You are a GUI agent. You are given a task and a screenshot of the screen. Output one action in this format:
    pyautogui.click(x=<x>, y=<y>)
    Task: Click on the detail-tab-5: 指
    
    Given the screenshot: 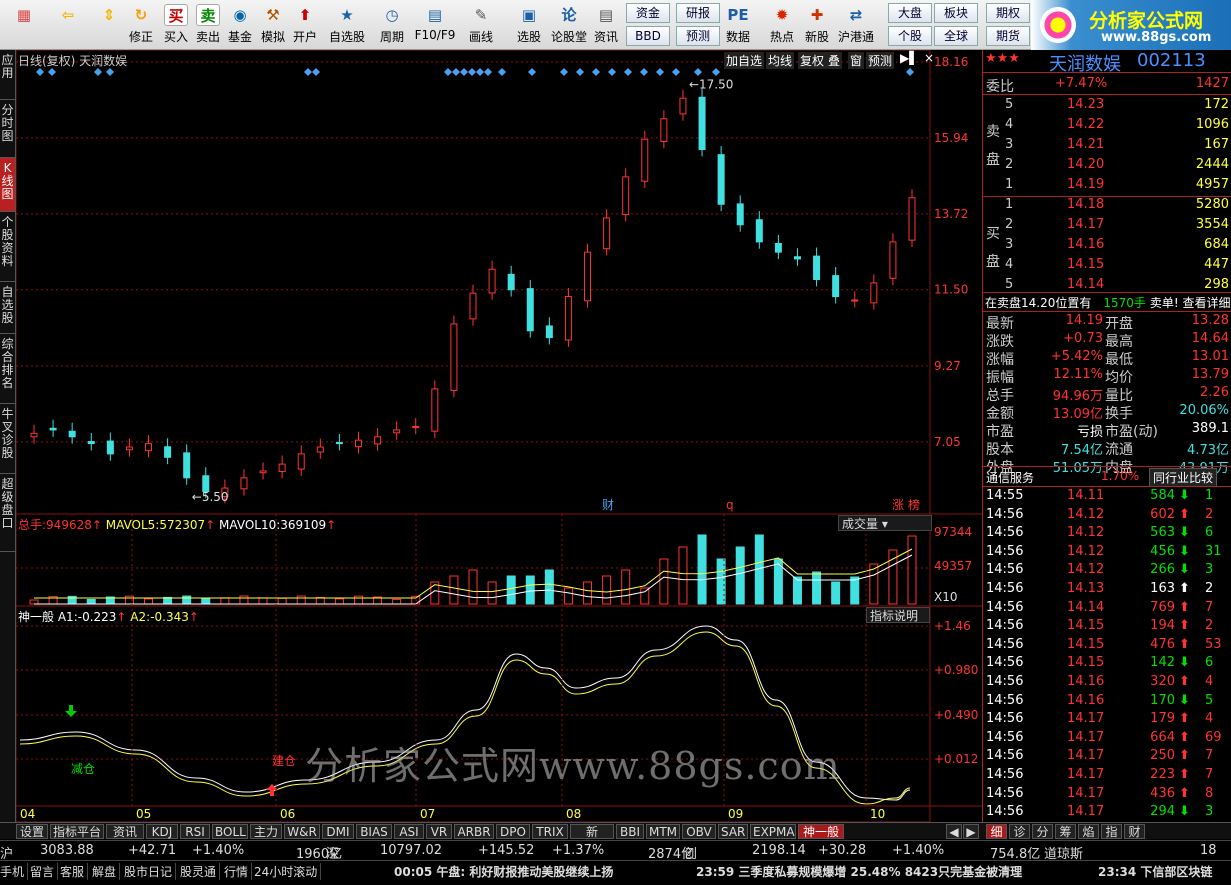 What is the action you would take?
    pyautogui.click(x=1111, y=831)
    